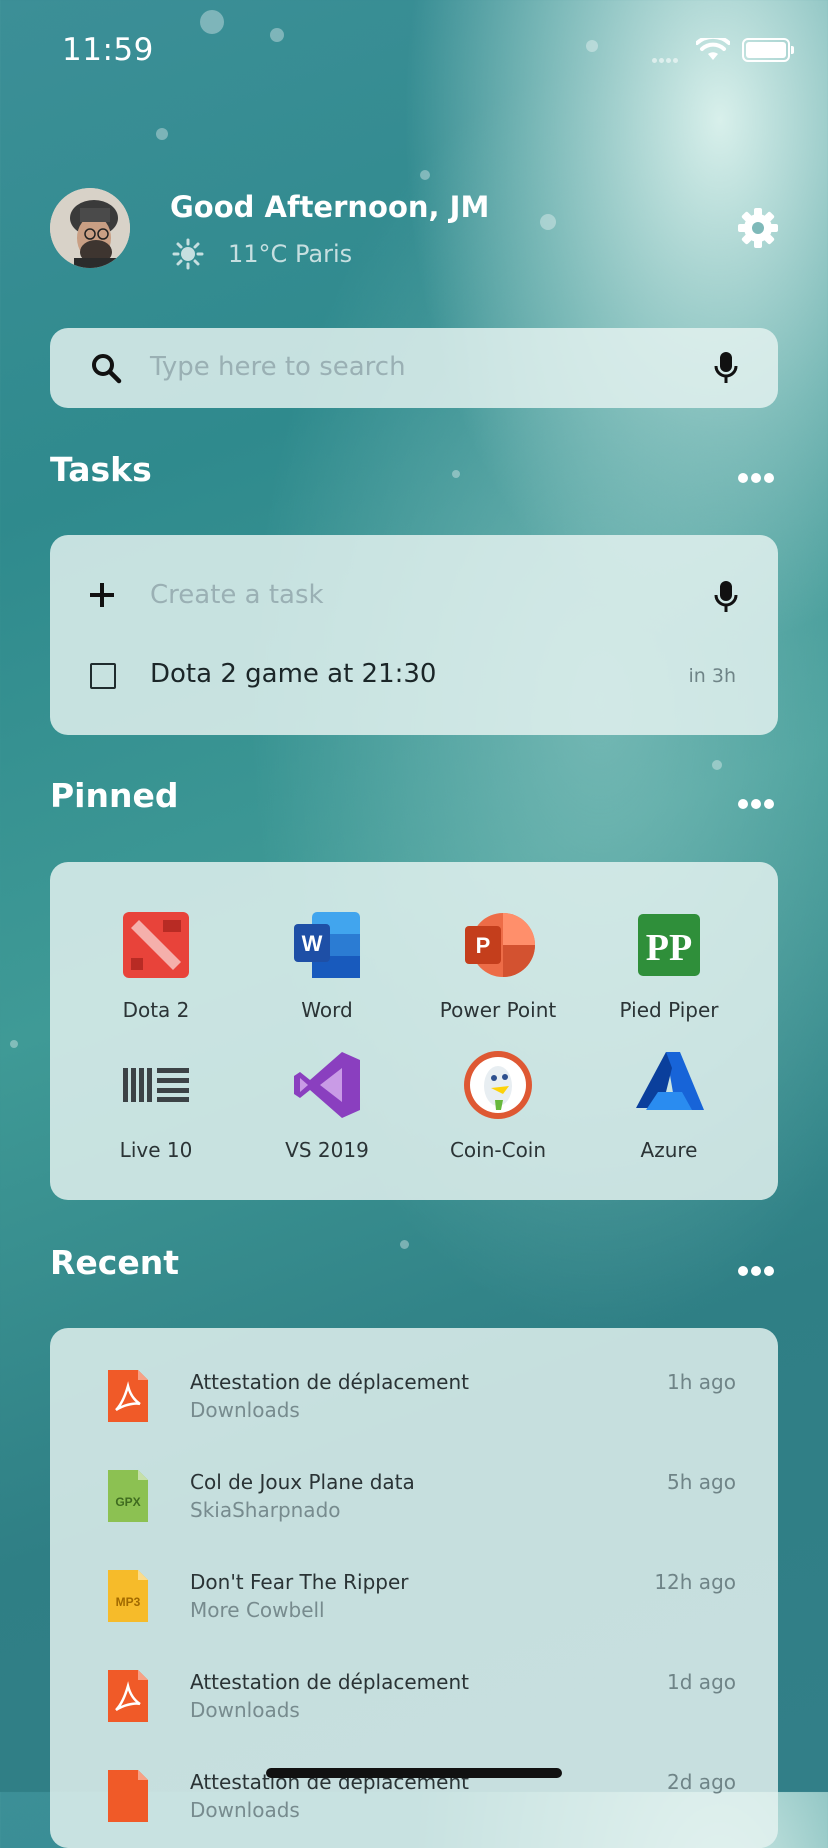 The image size is (828, 1848). Describe the element at coordinates (758, 228) in the screenshot. I see `gear-icon` at that location.